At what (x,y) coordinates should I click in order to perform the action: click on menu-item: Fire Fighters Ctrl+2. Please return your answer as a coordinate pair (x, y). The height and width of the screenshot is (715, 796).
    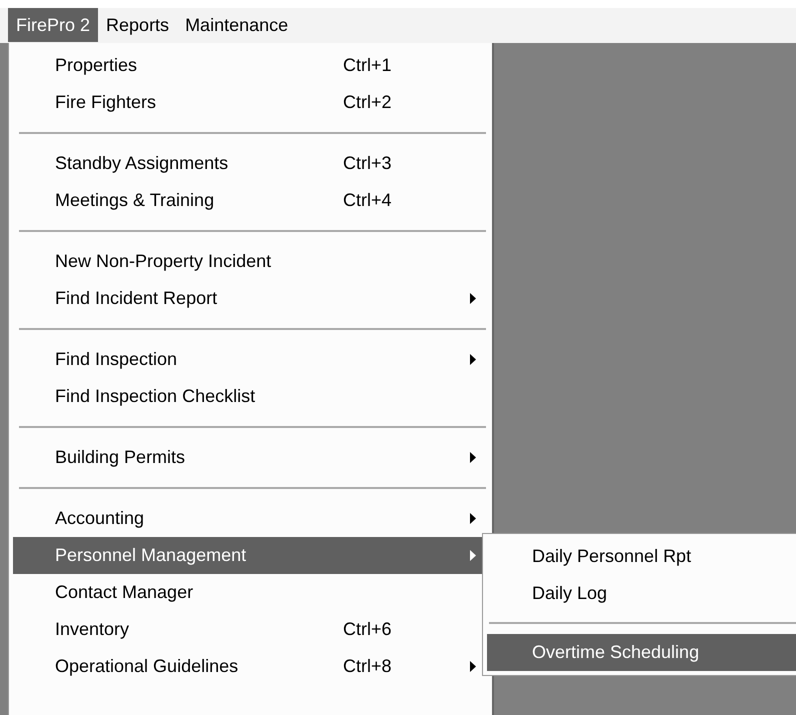
    Looking at the image, I should click on (250, 102).